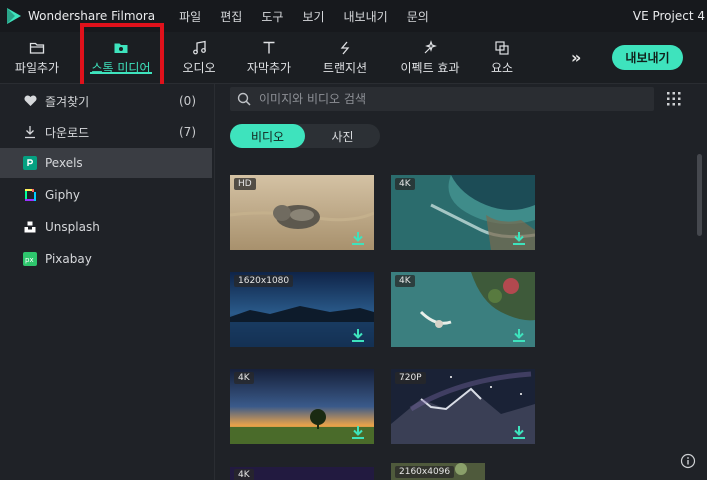 This screenshot has height=480, width=707. I want to click on sidebar-item-label: Unsplash, so click(72, 227).